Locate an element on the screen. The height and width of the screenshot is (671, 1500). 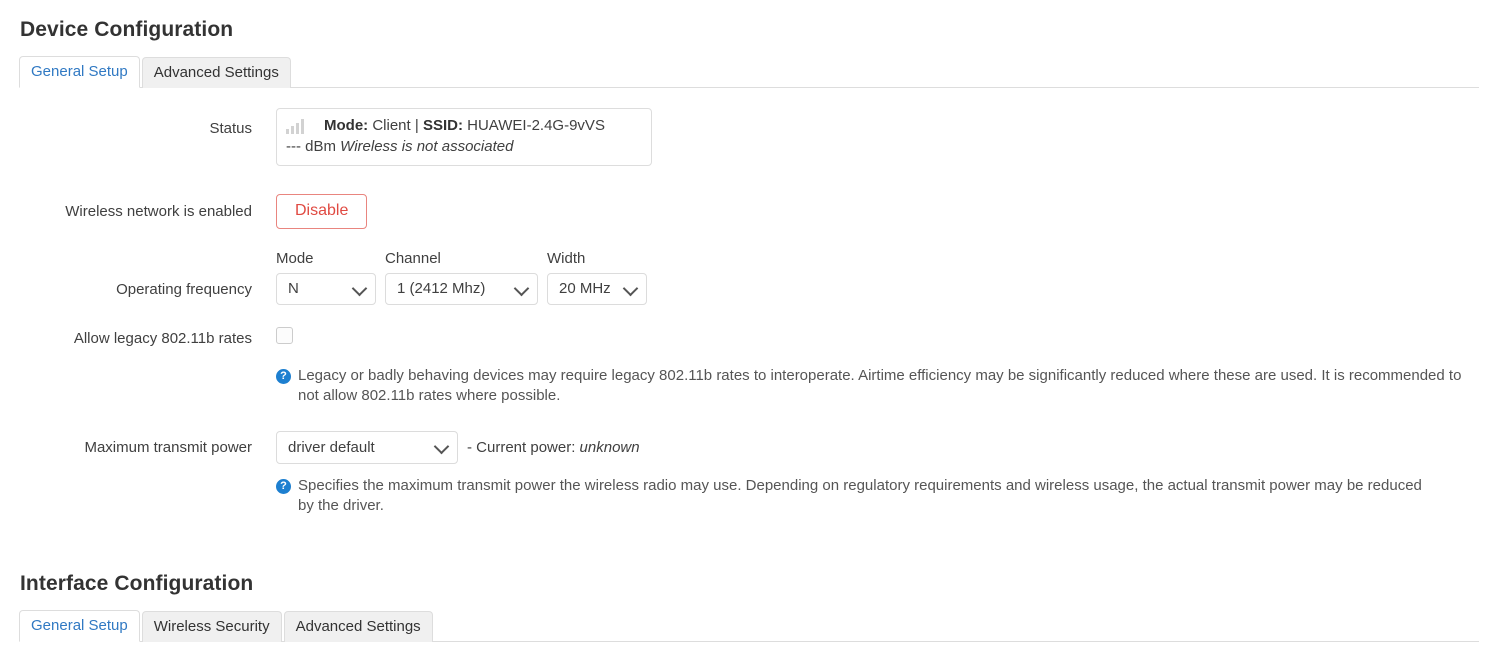
status-ssid-key: SSID: is located at coordinates (442, 125).